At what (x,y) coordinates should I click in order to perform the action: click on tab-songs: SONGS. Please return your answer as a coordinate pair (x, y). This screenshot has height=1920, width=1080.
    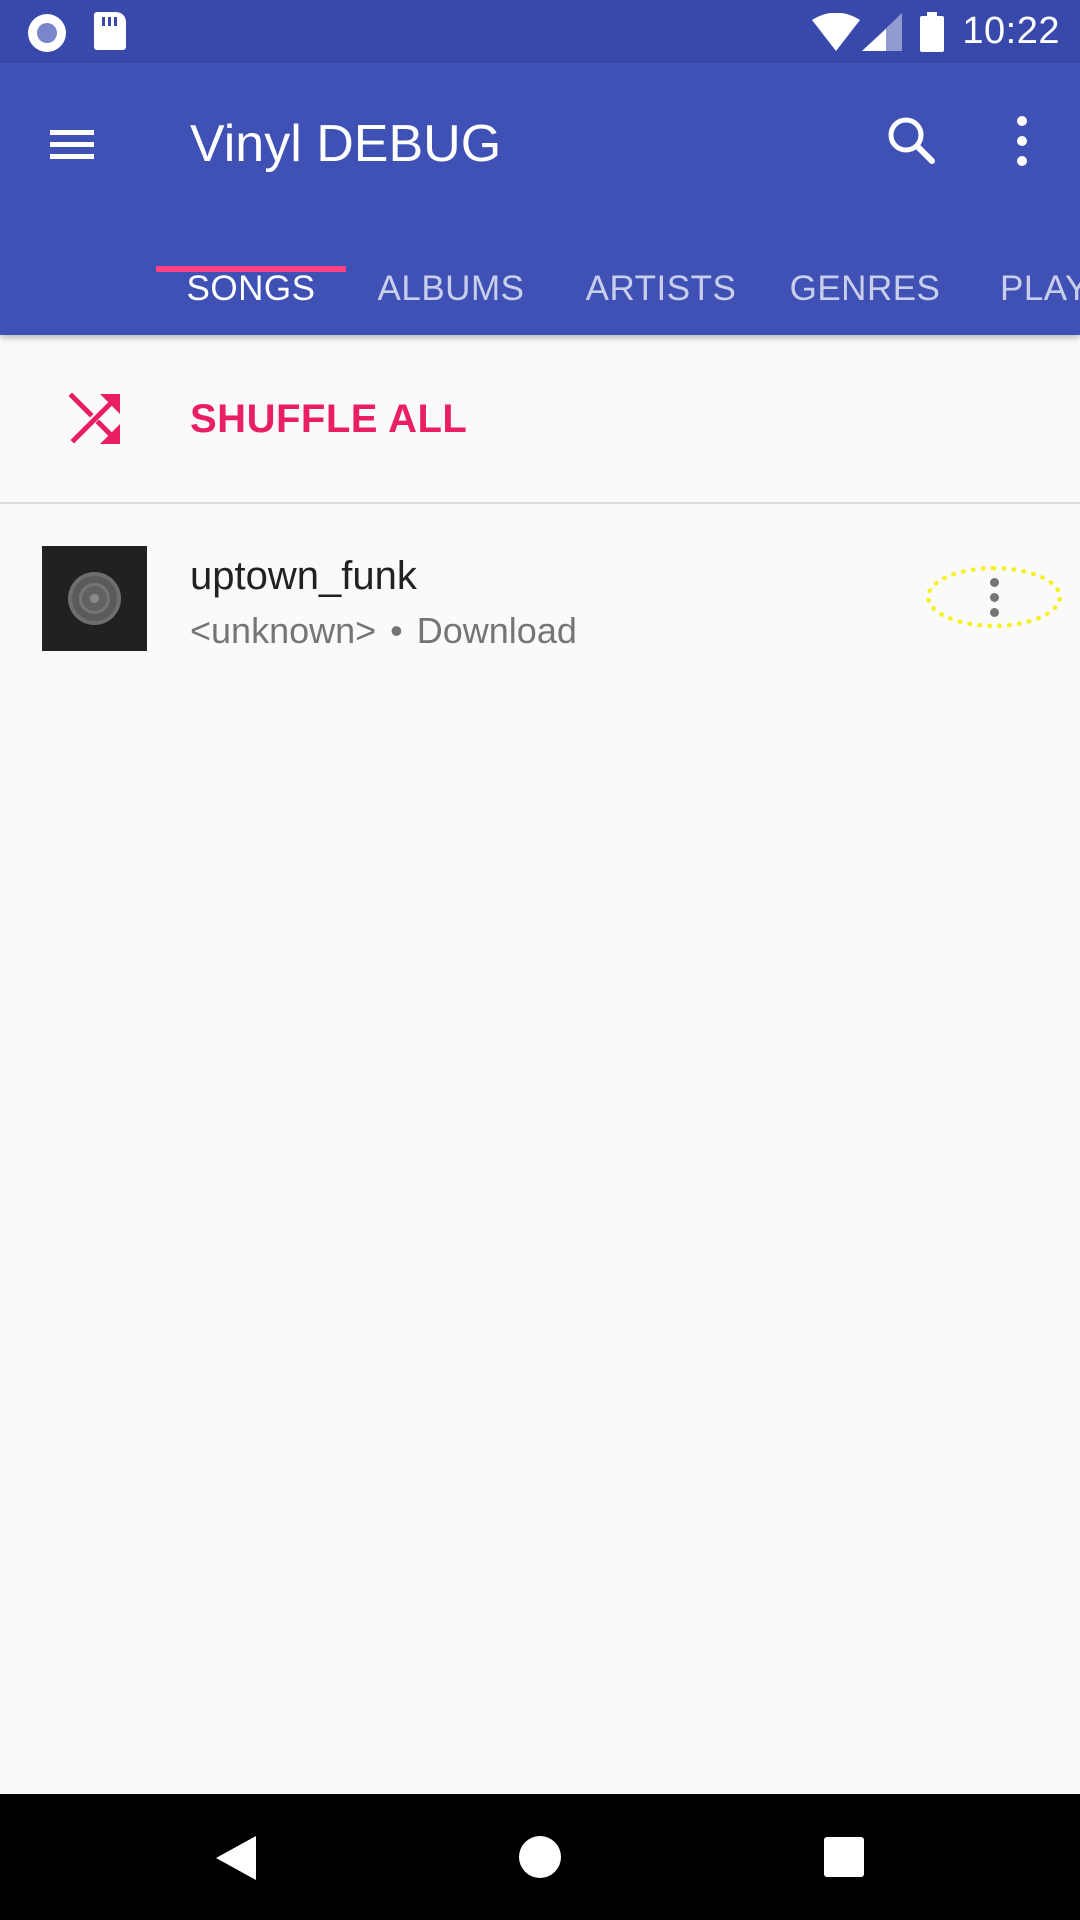
    Looking at the image, I should click on (251, 289).